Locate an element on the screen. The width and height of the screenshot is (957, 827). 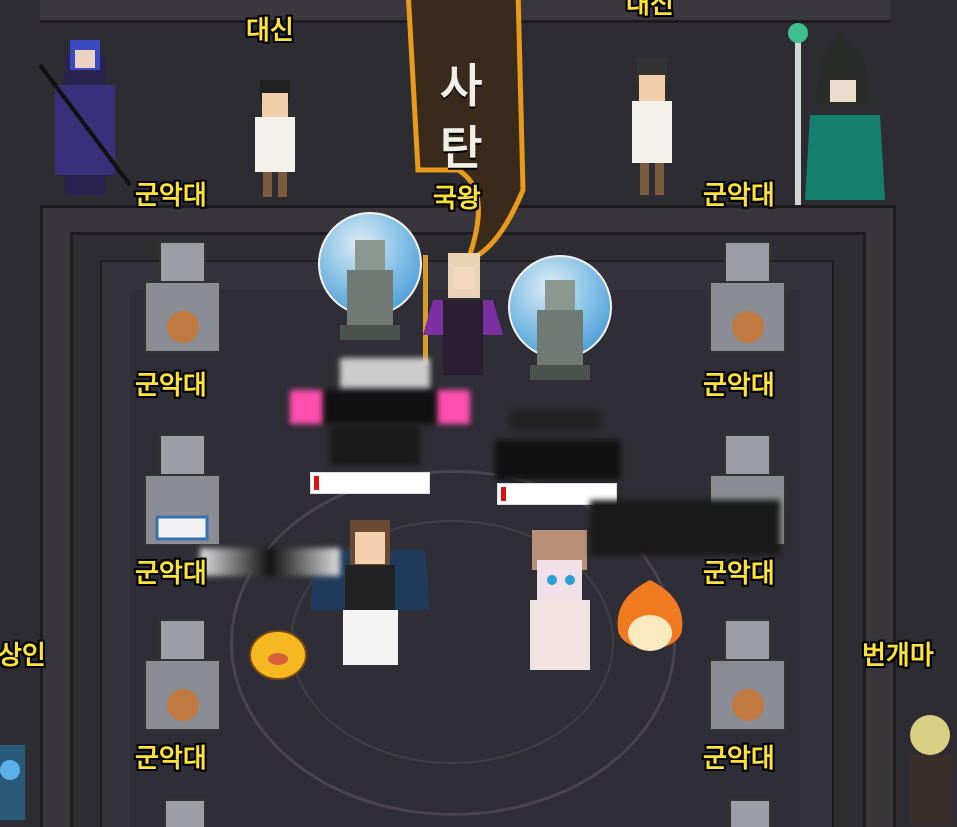
player-guild-tag is located at coordinates (375, 445).